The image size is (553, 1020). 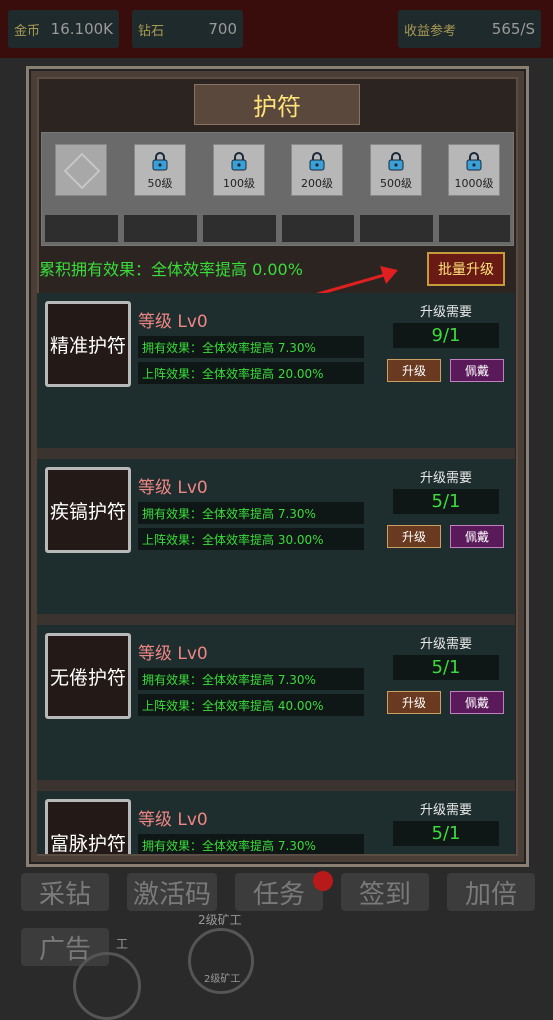 What do you see at coordinates (222, 29) in the screenshot?
I see `diamond-value: 700` at bounding box center [222, 29].